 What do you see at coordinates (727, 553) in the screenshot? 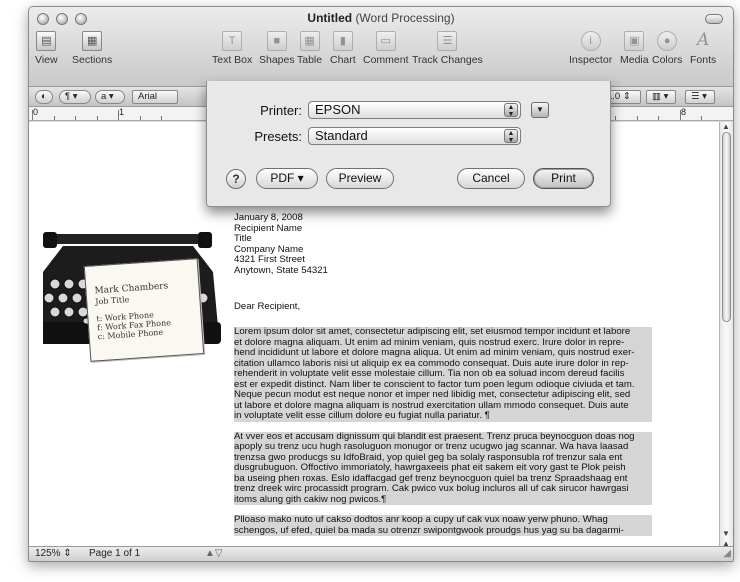
I see `resize-grip-icon: ◢` at bounding box center [727, 553].